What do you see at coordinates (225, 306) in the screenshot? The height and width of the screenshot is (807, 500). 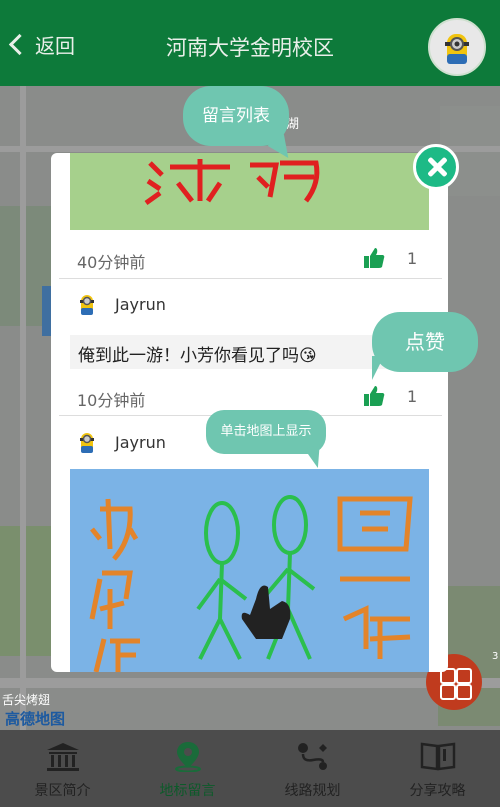 I see `comment-user: Jayrun` at bounding box center [225, 306].